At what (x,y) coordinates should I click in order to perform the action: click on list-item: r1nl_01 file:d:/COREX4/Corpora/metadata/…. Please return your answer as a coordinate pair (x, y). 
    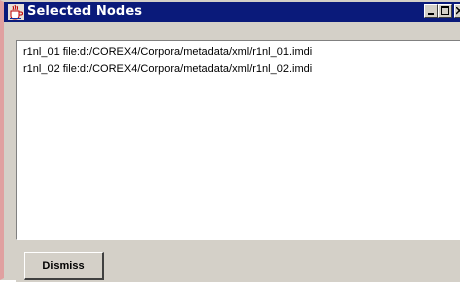
    Looking at the image, I should click on (167, 52).